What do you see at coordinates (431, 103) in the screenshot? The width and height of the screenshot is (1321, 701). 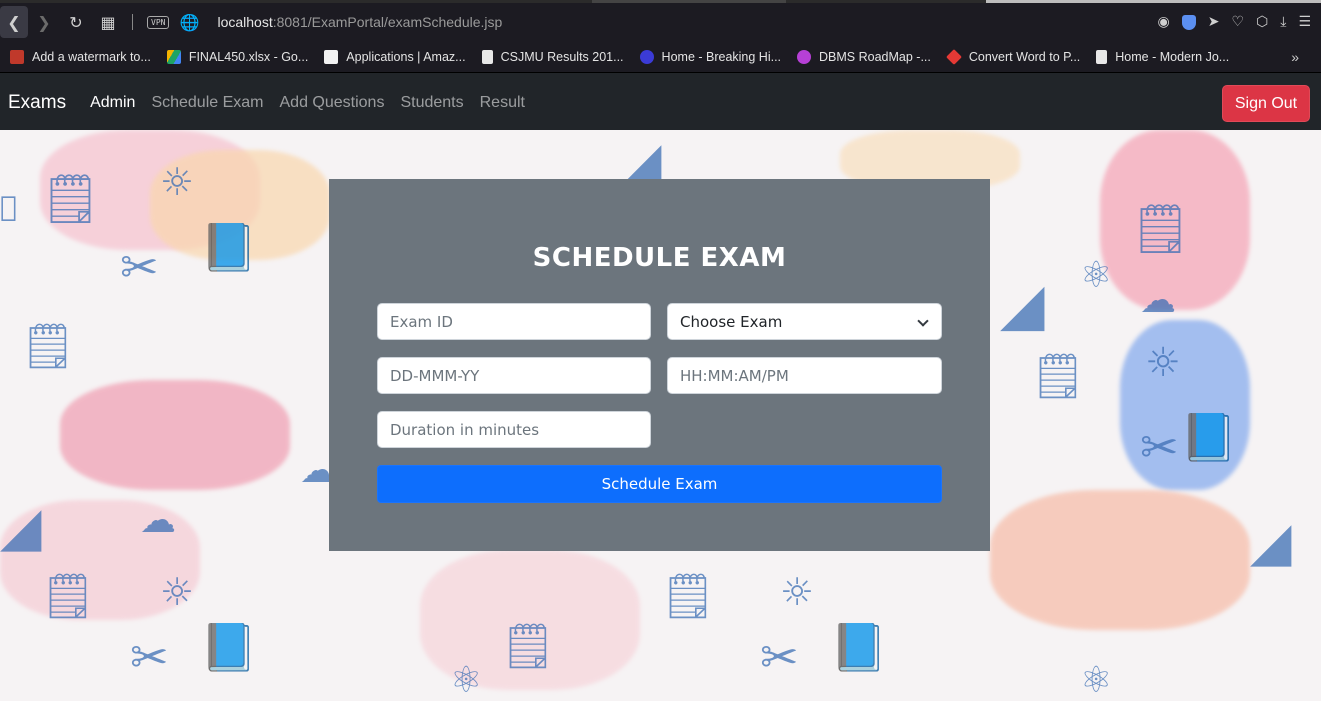 I see `nav-students: Students` at bounding box center [431, 103].